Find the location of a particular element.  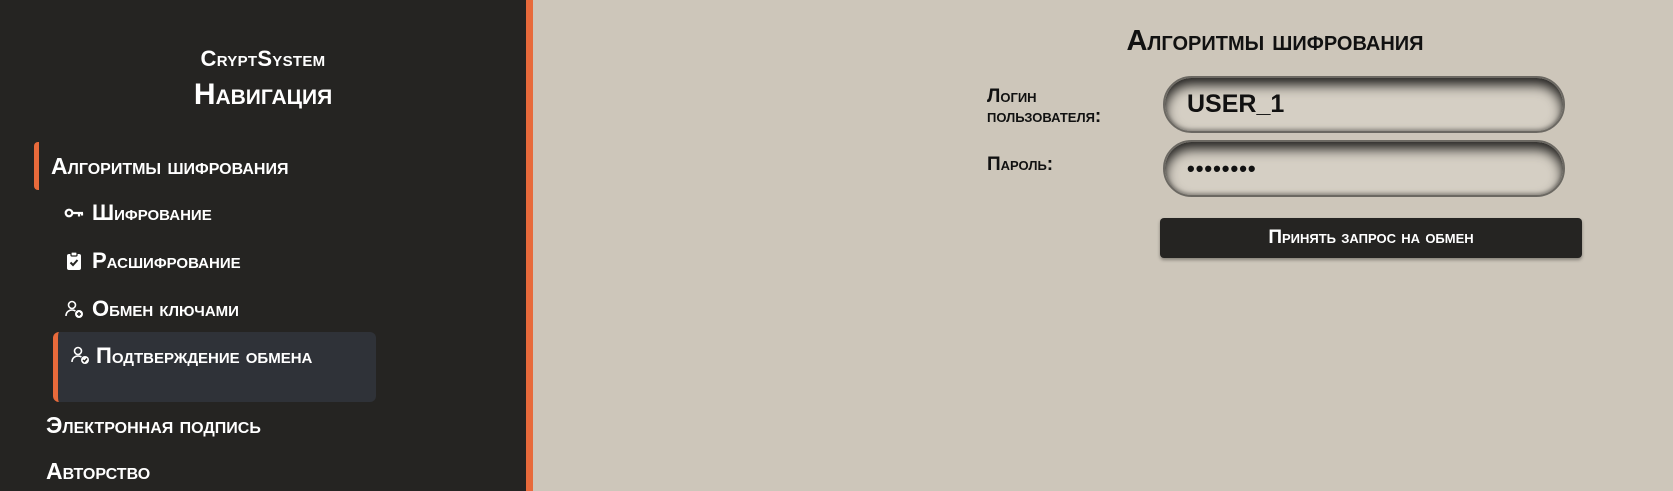

sidebar-item-label: Расшифрование is located at coordinates (166, 260).